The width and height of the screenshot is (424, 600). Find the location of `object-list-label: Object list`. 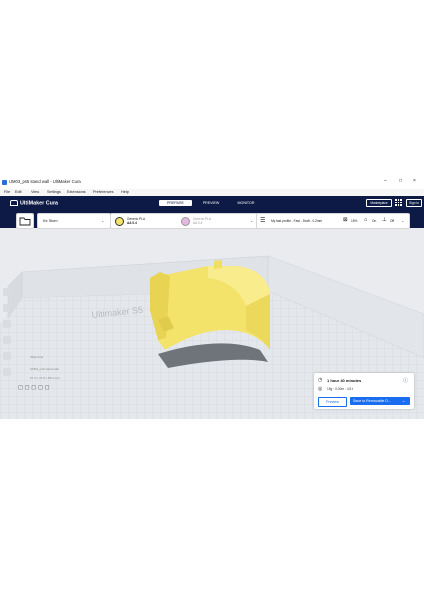

object-list-label: Object list is located at coordinates (36, 357).